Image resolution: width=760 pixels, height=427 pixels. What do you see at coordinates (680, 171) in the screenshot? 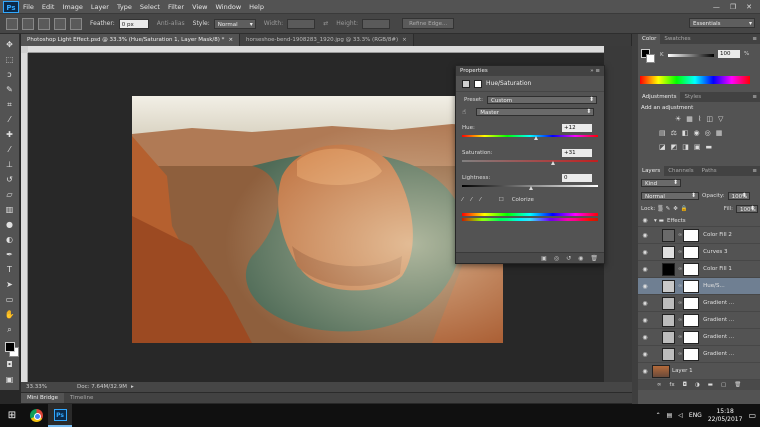
I see `tab-channels: Channels` at bounding box center [680, 171].